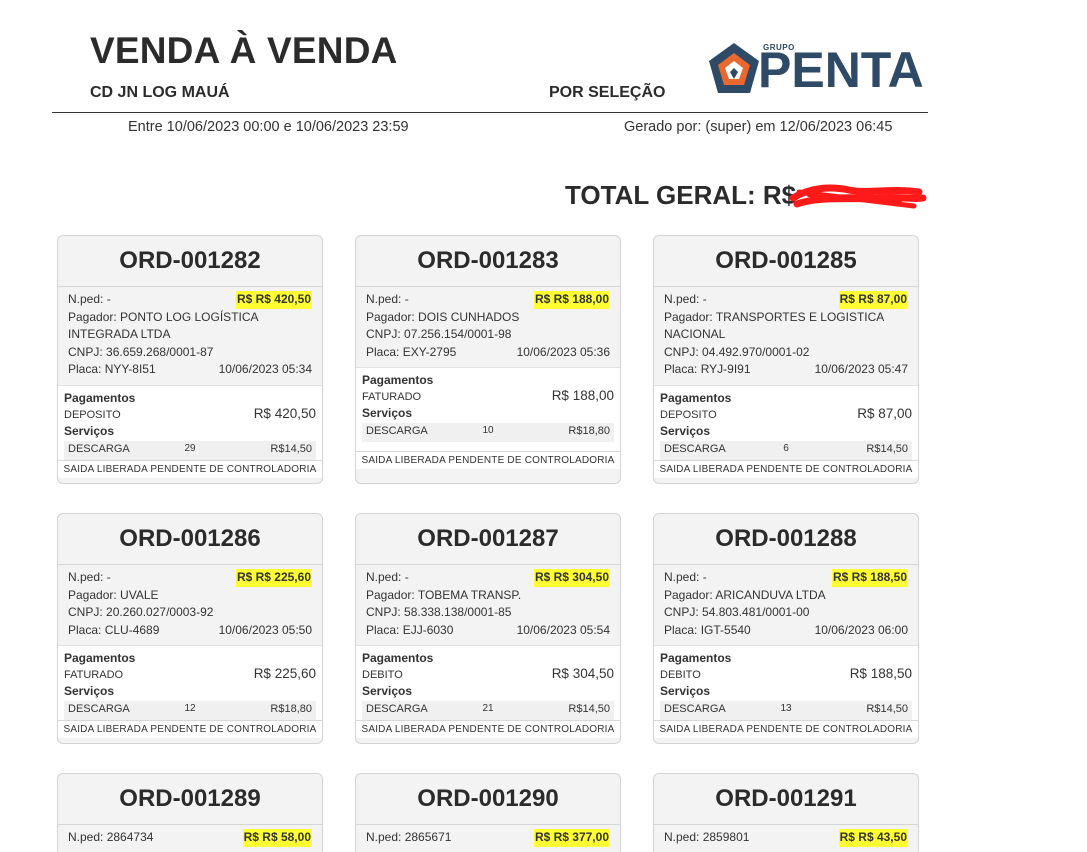 The height and width of the screenshot is (852, 1087). Describe the element at coordinates (469, 316) in the screenshot. I see `pagador-value: DOIS CUNHADOS` at that location.